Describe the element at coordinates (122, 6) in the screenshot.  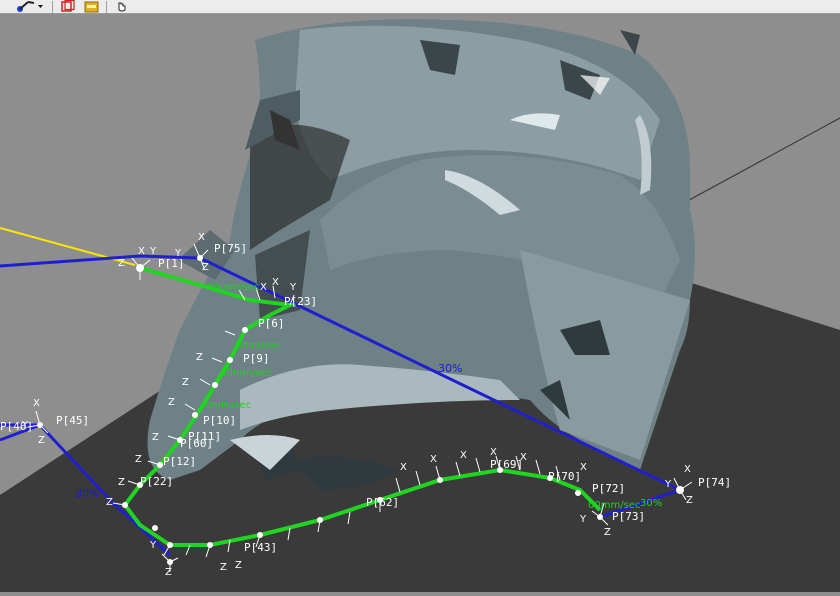
I see `hand-pointer-icon` at that location.